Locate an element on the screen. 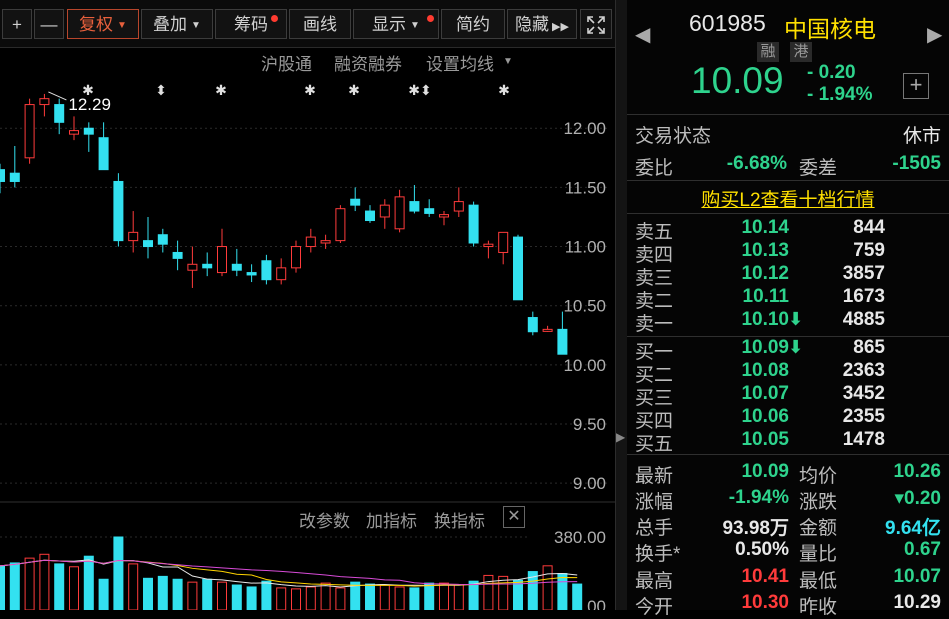 The width and height of the screenshot is (949, 619). add-indicator-link: 加指标 is located at coordinates (391, 519).